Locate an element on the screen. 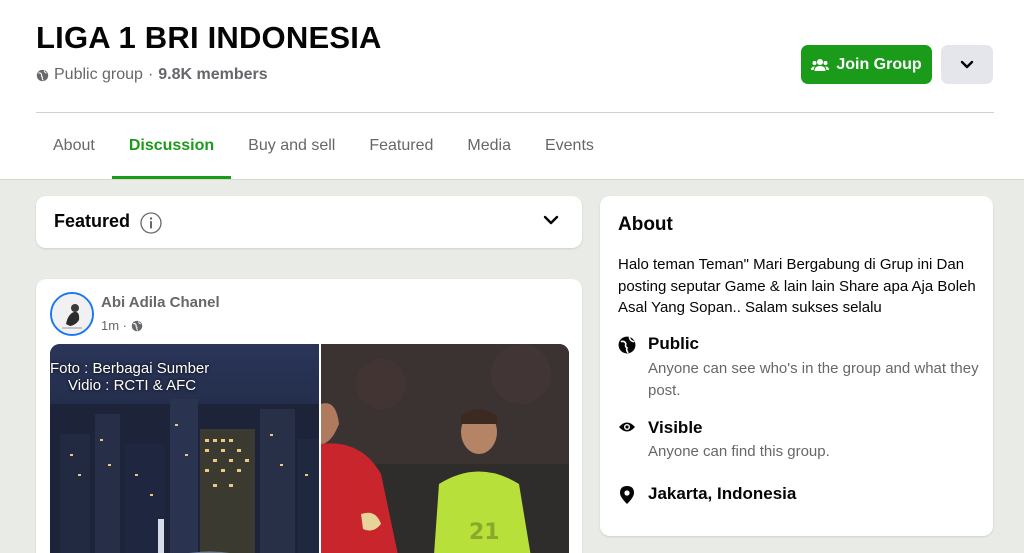 The width and height of the screenshot is (1024, 553). tab-discussion: Discussion is located at coordinates (171, 146).